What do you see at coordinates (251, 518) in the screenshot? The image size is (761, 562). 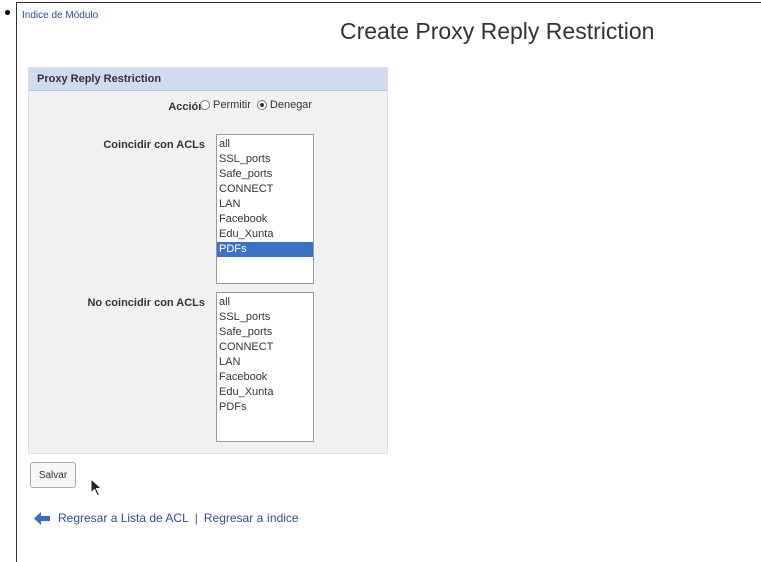 I see `back-to-index-link: Regresar a índice` at bounding box center [251, 518].